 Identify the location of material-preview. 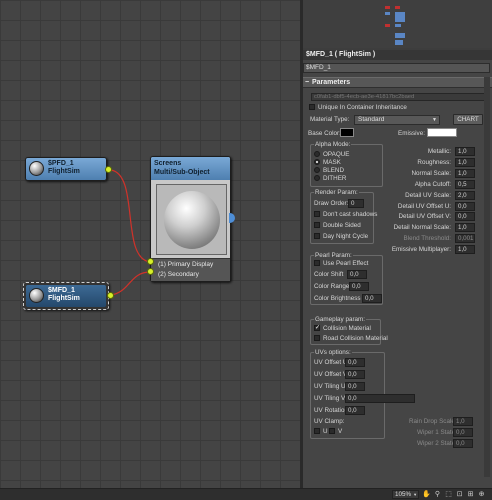
(191, 219).